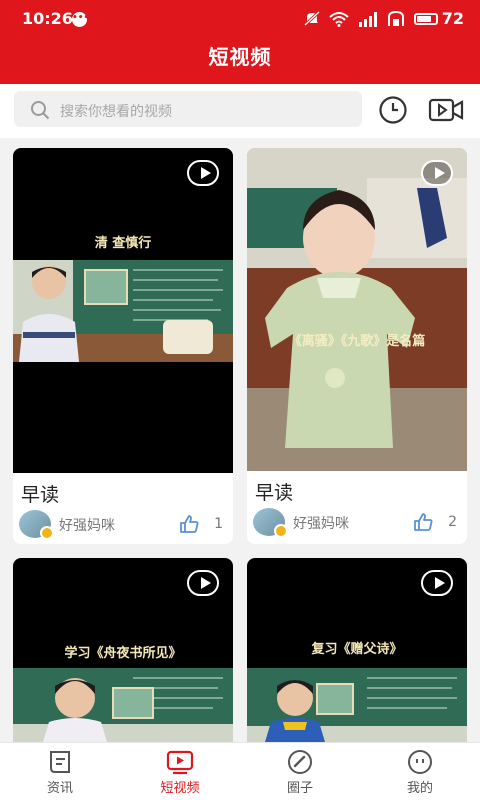 The height and width of the screenshot is (800, 480). I want to click on search-placeholder: 搜索你想看的视频, so click(116, 112).